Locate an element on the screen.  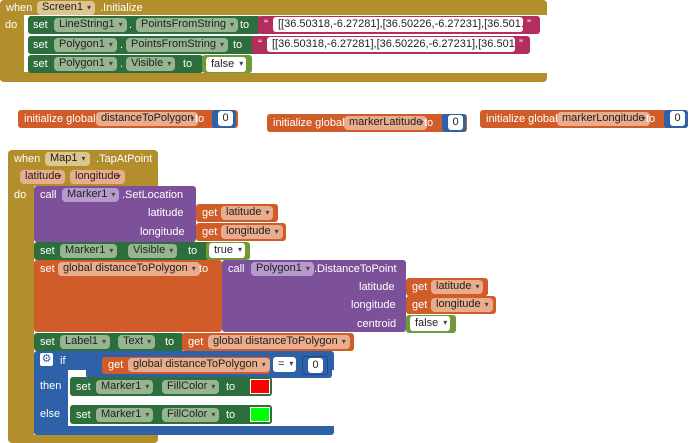
label1-dropdown: Label1 is located at coordinates (85, 342).